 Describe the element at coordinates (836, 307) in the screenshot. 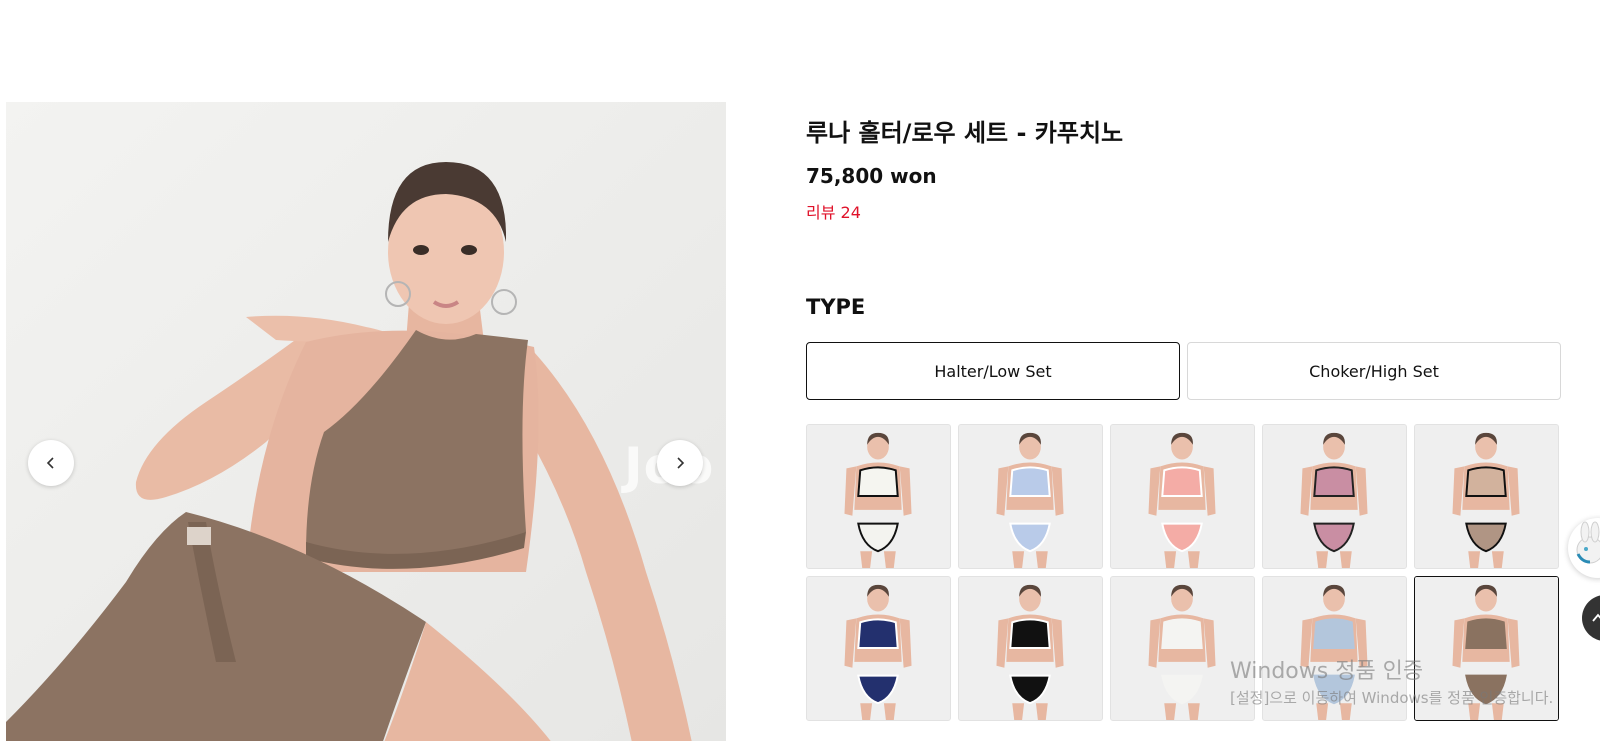

I see `type-heading: TYPE` at that location.